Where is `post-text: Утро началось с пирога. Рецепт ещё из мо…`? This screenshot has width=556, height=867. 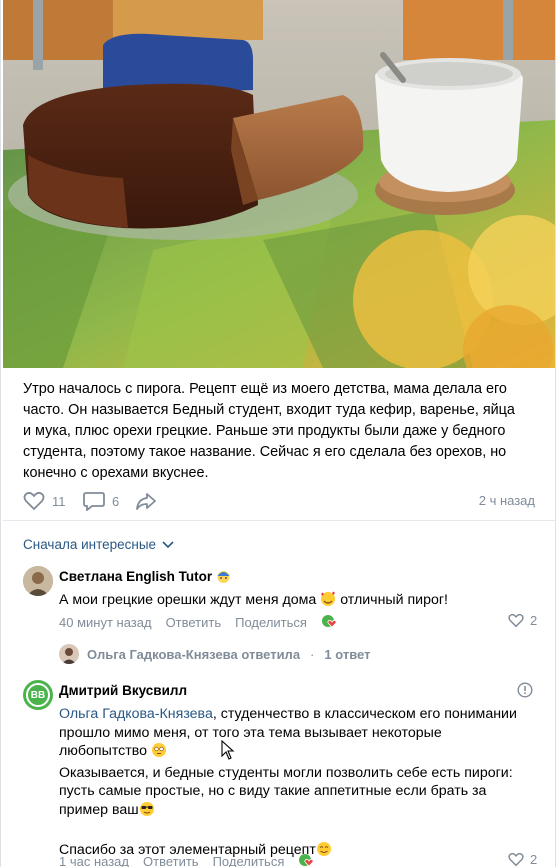 post-text: Утро началось с пирога. Рецепт ещё из мо… is located at coordinates (269, 431).